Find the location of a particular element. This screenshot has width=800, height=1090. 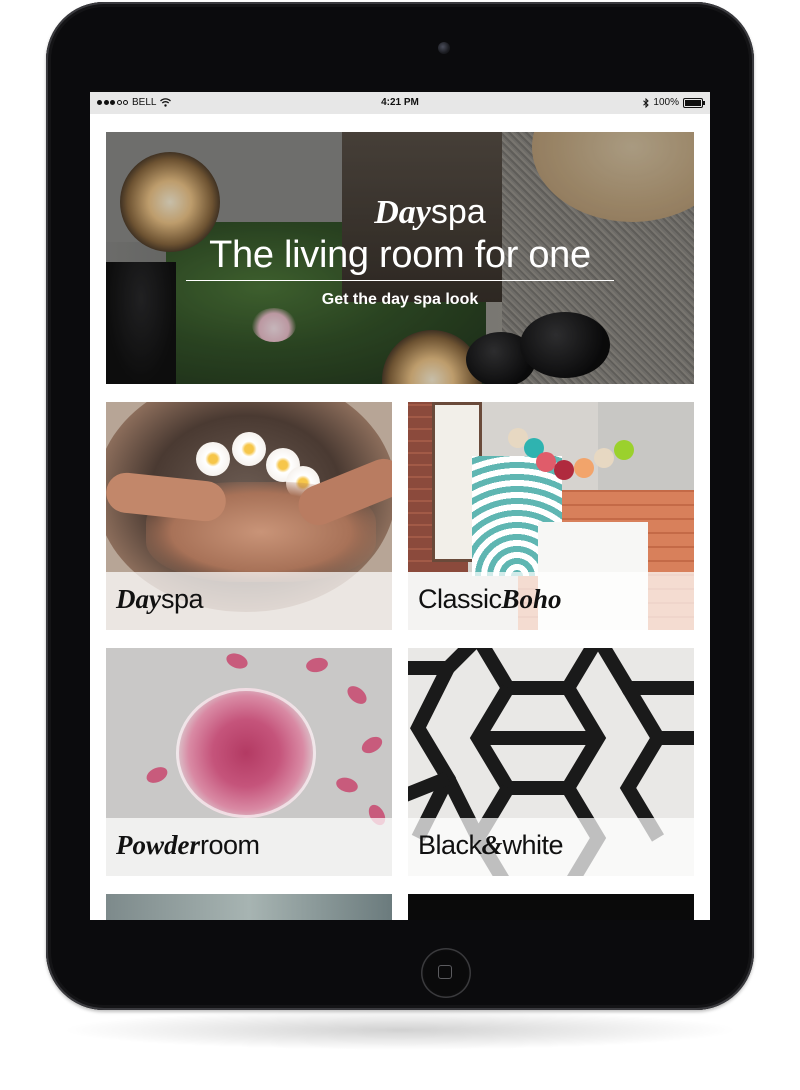

home-button is located at coordinates (446, 973).